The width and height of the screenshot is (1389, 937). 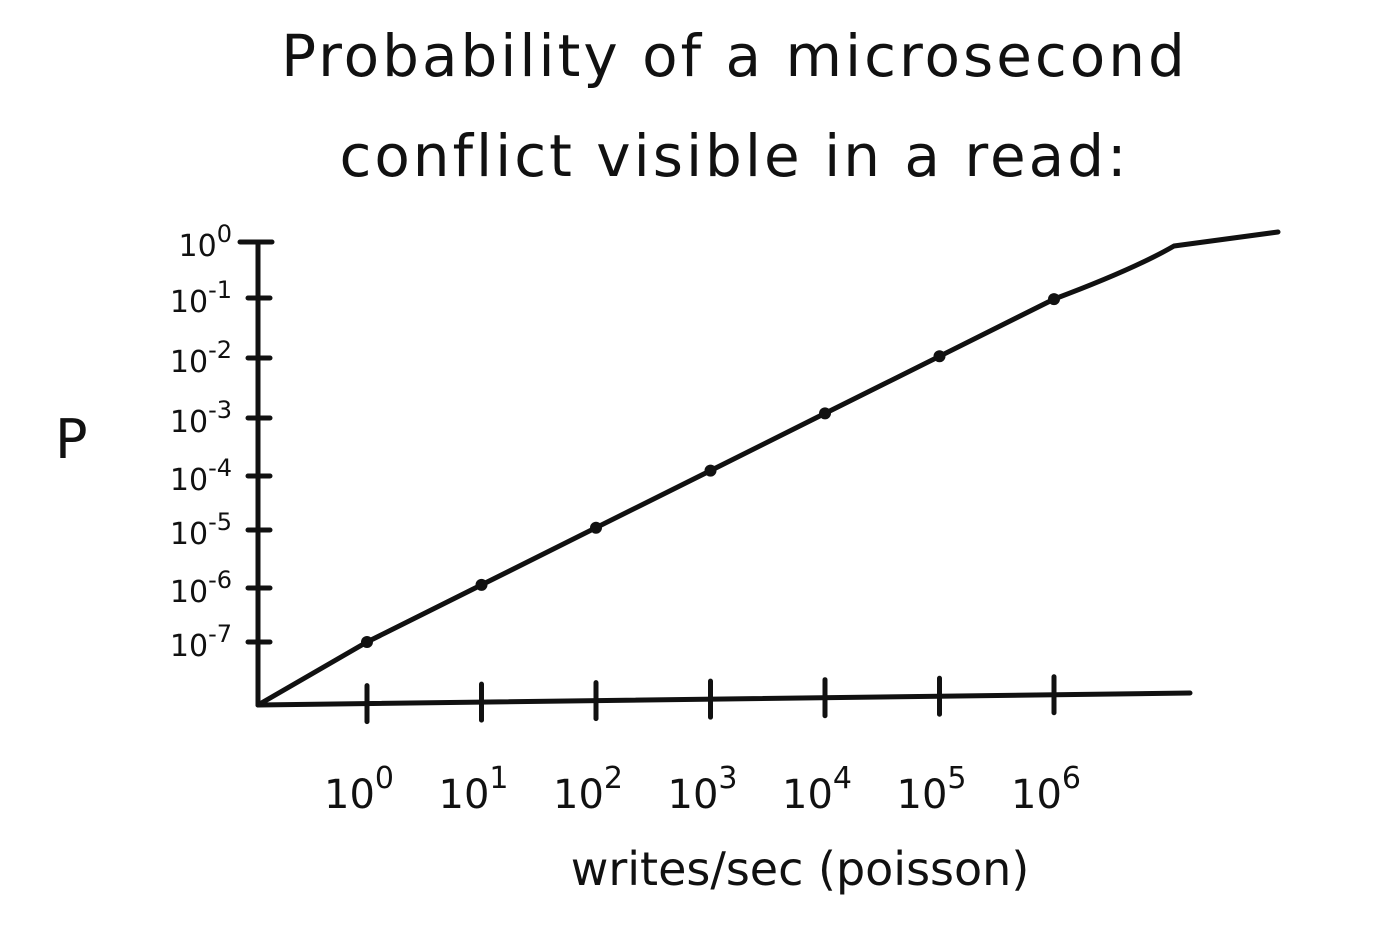 I want to click on x-tick-label: 102, so click(x=588, y=789).